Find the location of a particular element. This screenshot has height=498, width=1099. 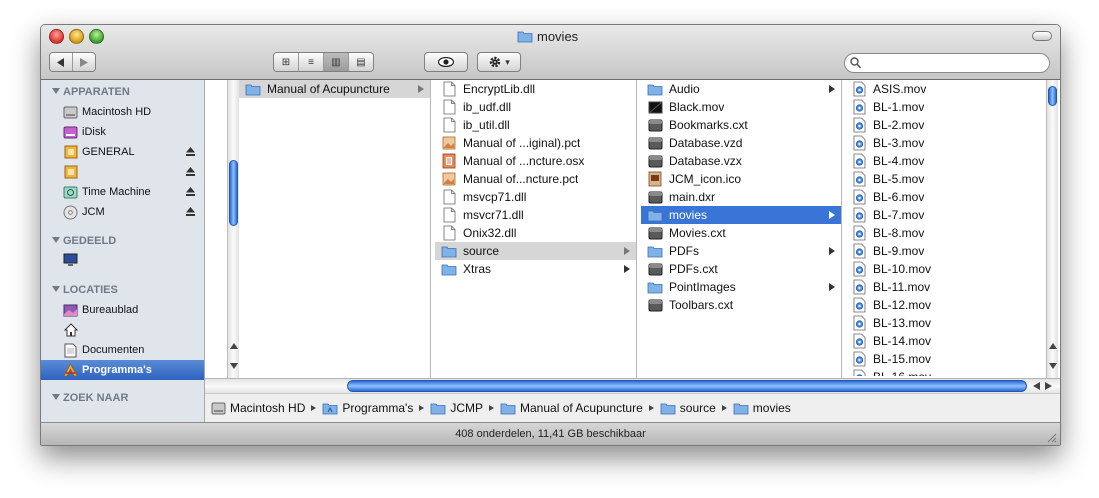

path-crumb: JCMP is located at coordinates (456, 408).